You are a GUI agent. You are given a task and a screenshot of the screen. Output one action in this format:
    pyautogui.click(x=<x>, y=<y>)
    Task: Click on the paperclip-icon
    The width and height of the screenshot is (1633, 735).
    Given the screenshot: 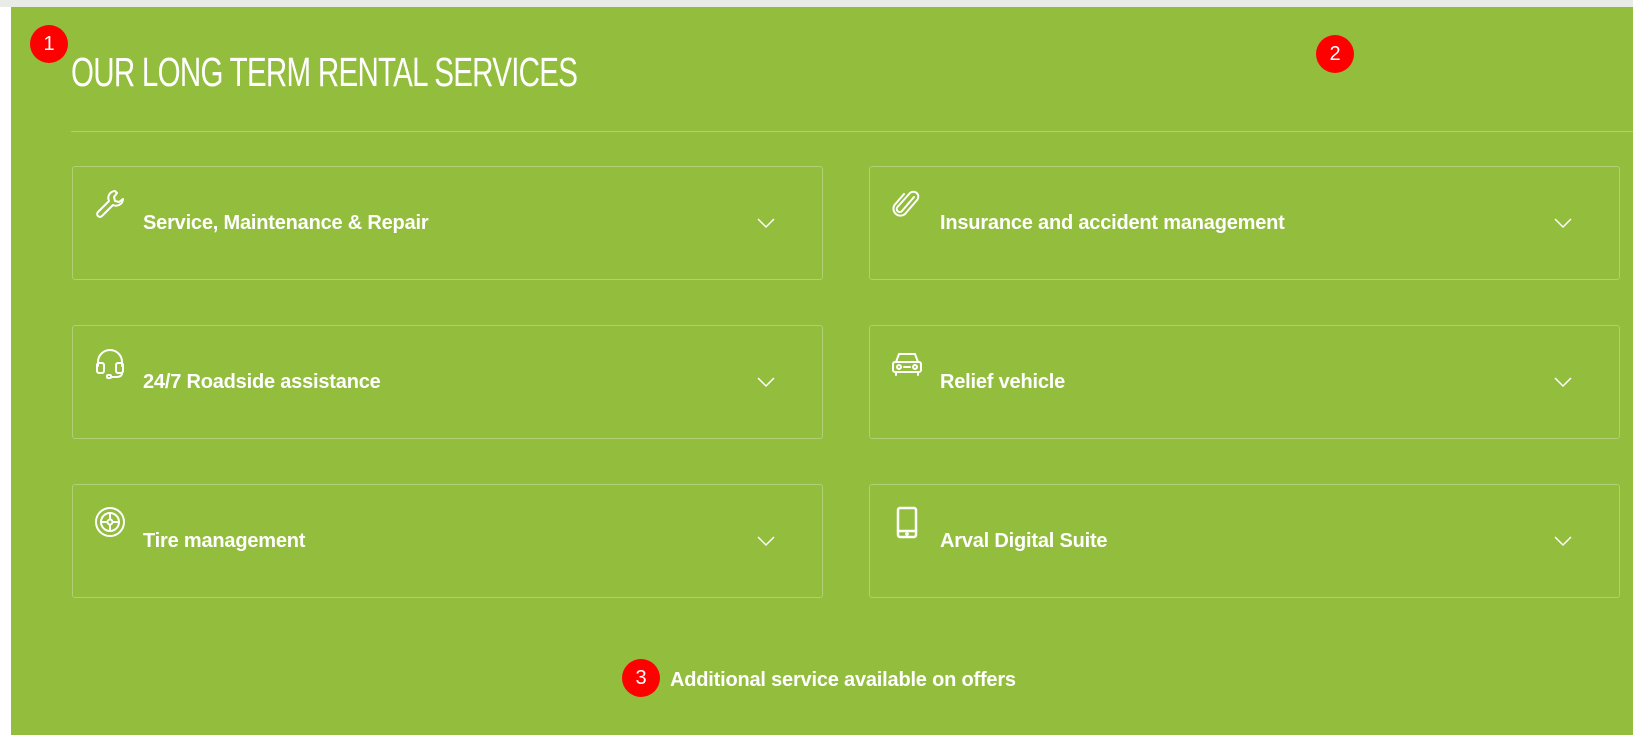 What is the action you would take?
    pyautogui.click(x=907, y=204)
    